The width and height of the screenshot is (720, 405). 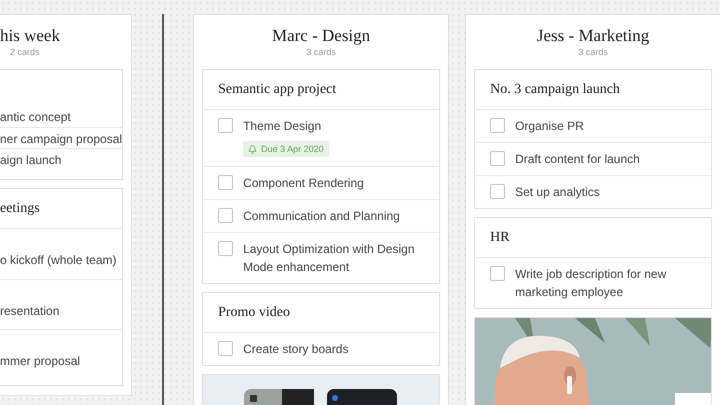 What do you see at coordinates (277, 90) in the screenshot?
I see `card-title: Semantic app project` at bounding box center [277, 90].